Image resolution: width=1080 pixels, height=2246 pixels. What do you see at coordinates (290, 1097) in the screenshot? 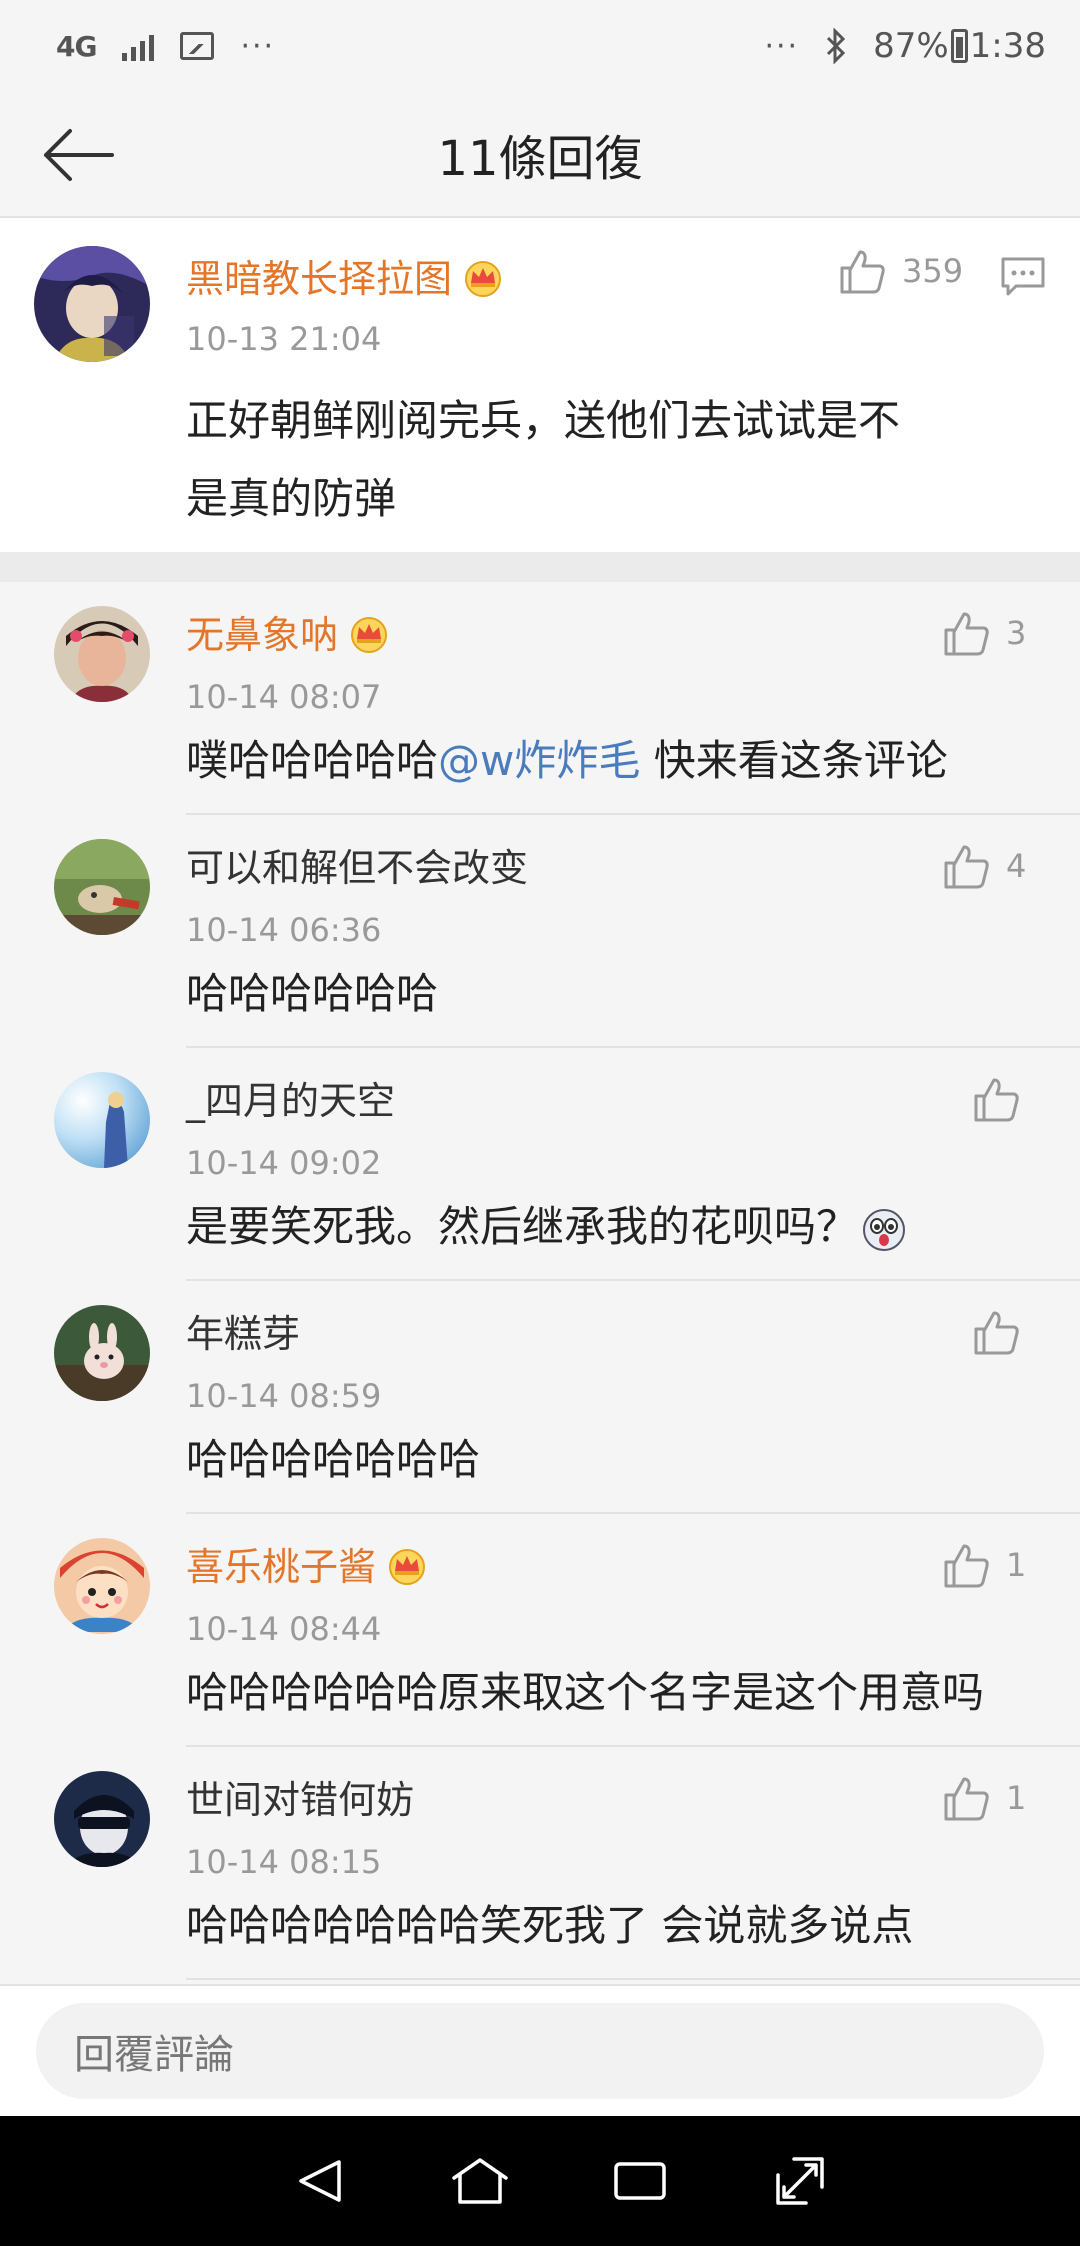
I see `username: _四月的天空` at bounding box center [290, 1097].